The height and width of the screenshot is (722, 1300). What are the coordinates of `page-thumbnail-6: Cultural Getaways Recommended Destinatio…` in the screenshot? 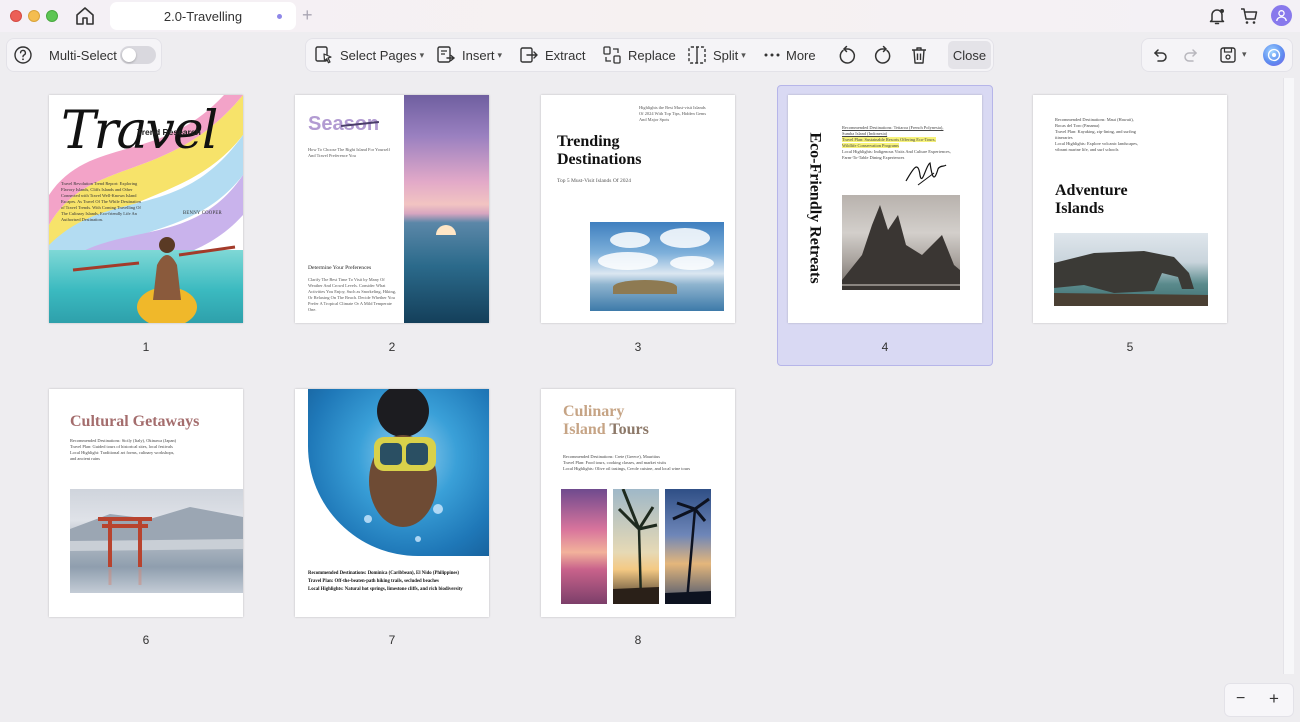 It's located at (146, 503).